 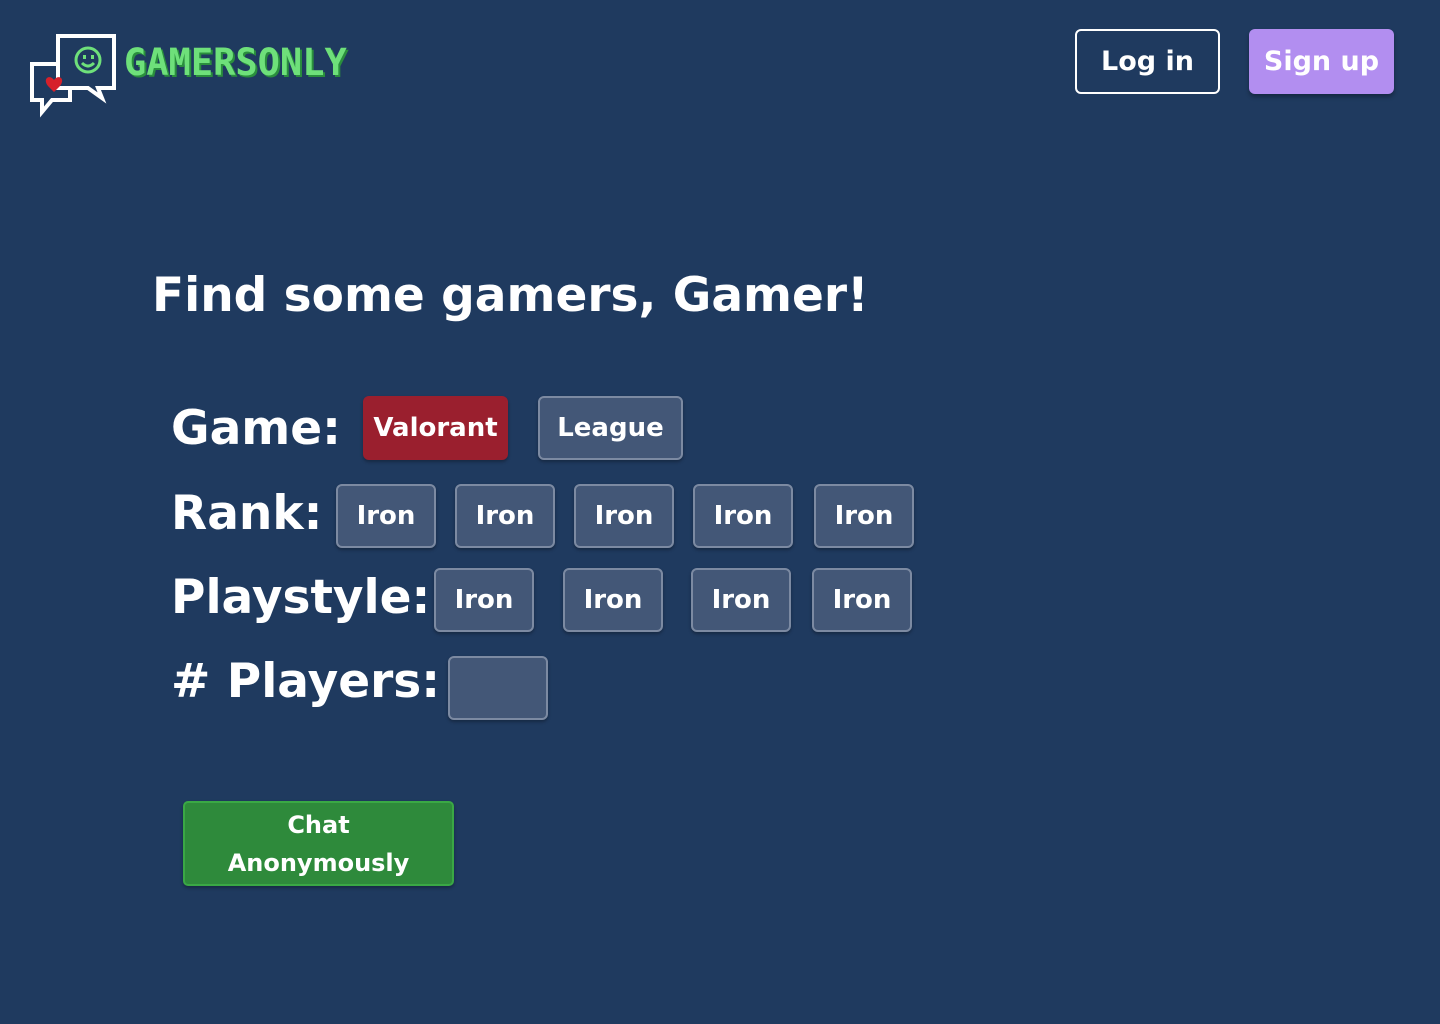 I want to click on chat-anonymously-button: Chat Anonymously, so click(x=318, y=843).